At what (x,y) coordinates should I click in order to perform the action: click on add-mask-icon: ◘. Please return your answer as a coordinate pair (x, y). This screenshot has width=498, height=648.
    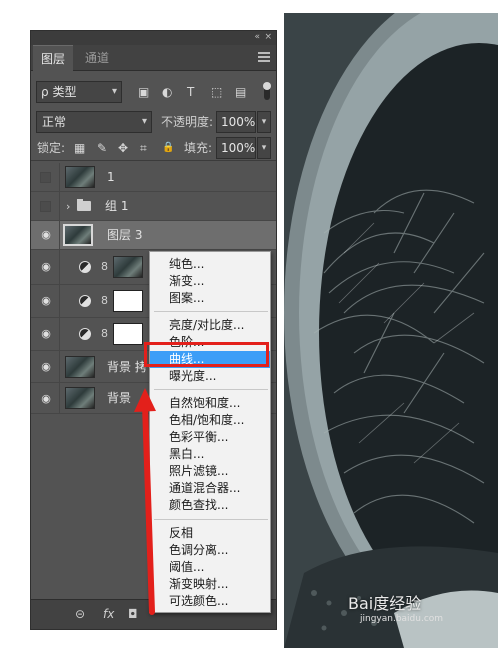
    Looking at the image, I should click on (133, 614).